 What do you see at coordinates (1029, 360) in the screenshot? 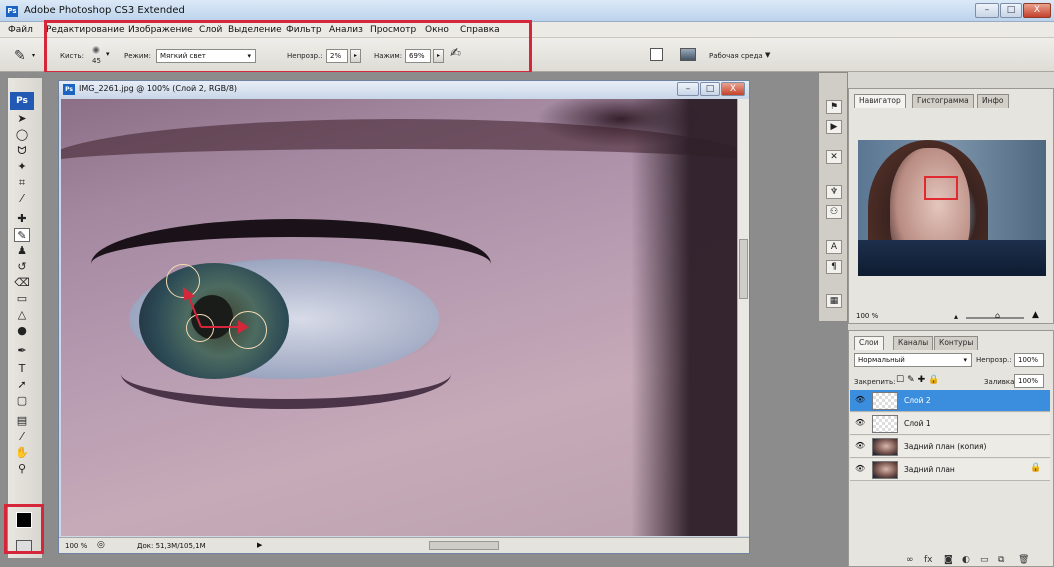
I see `layer-opacity-input: 100%` at bounding box center [1029, 360].